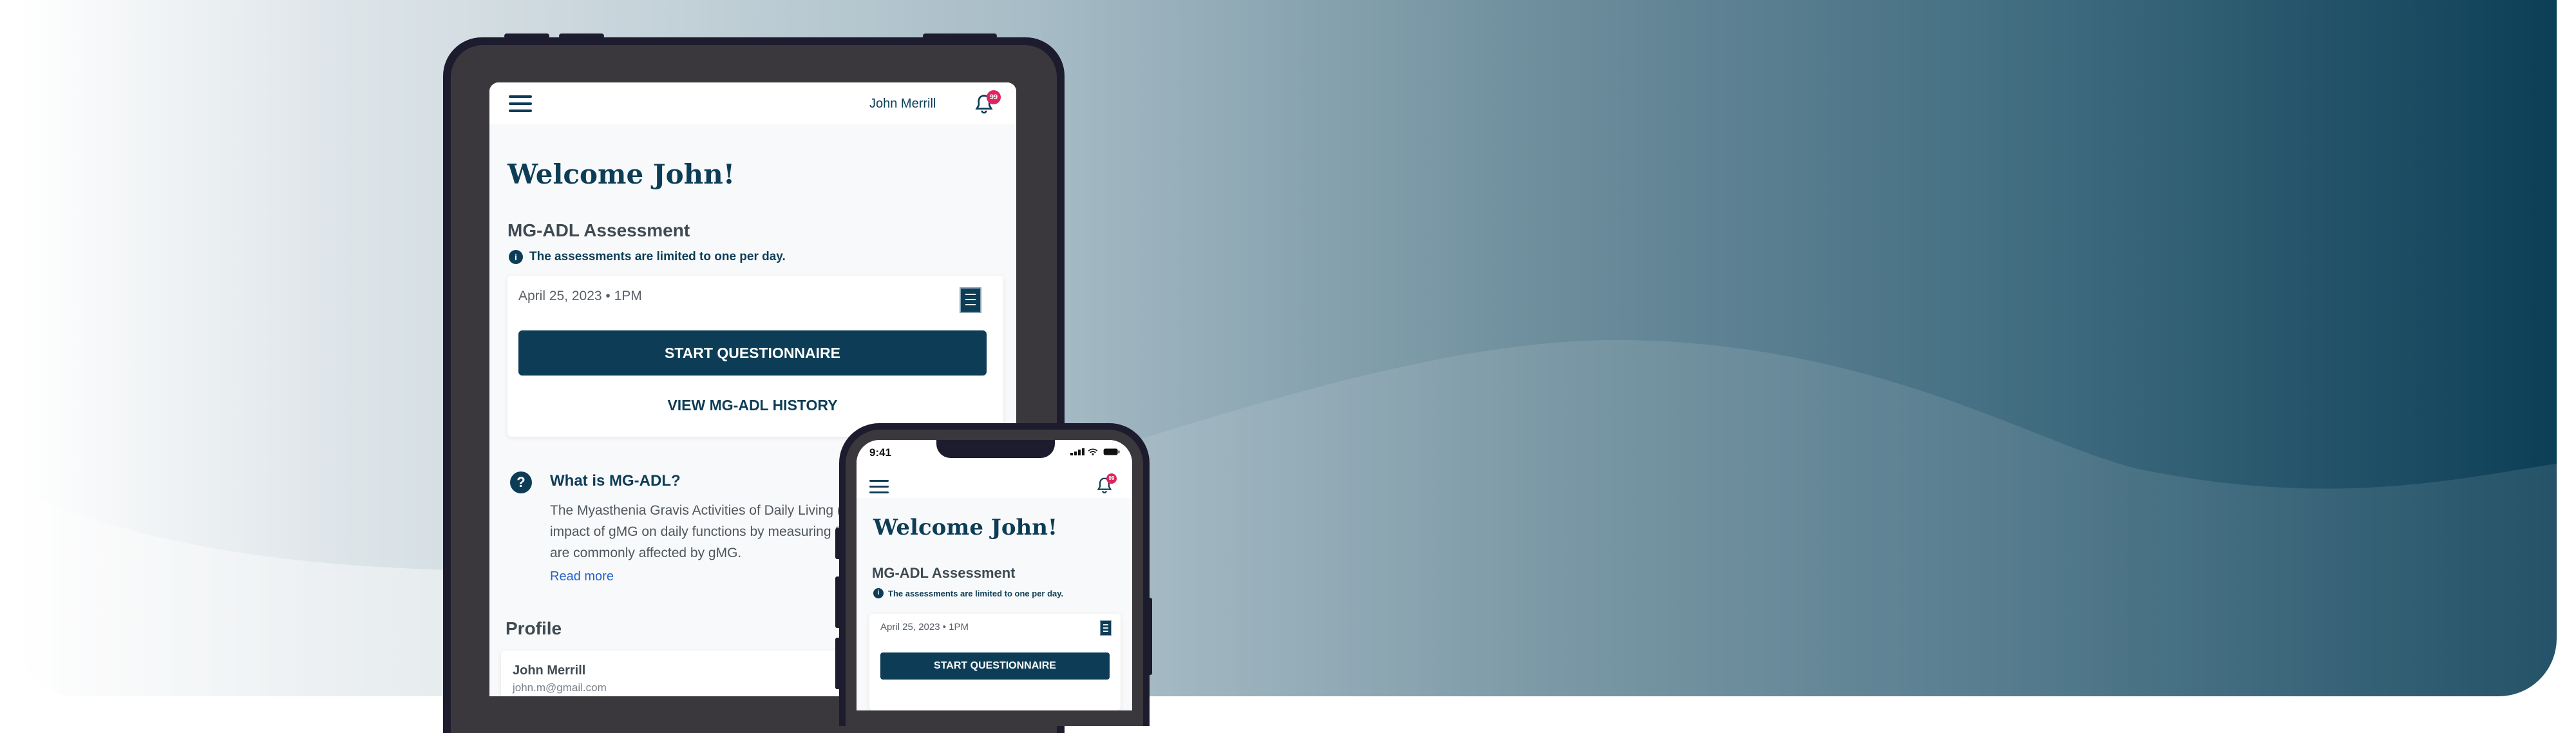 The image size is (2576, 733). I want to click on phone-notch, so click(996, 449).